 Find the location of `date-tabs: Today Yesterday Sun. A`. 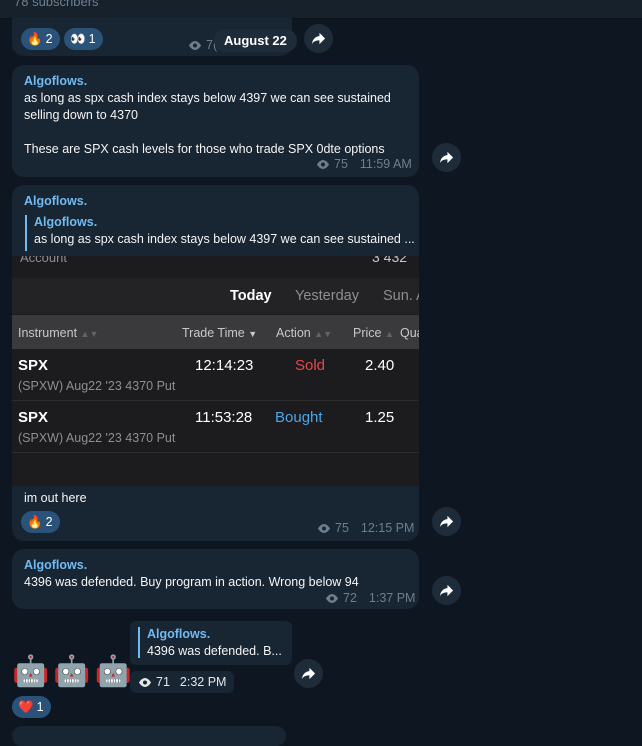

date-tabs: Today Yesterday Sun. A is located at coordinates (215, 296).